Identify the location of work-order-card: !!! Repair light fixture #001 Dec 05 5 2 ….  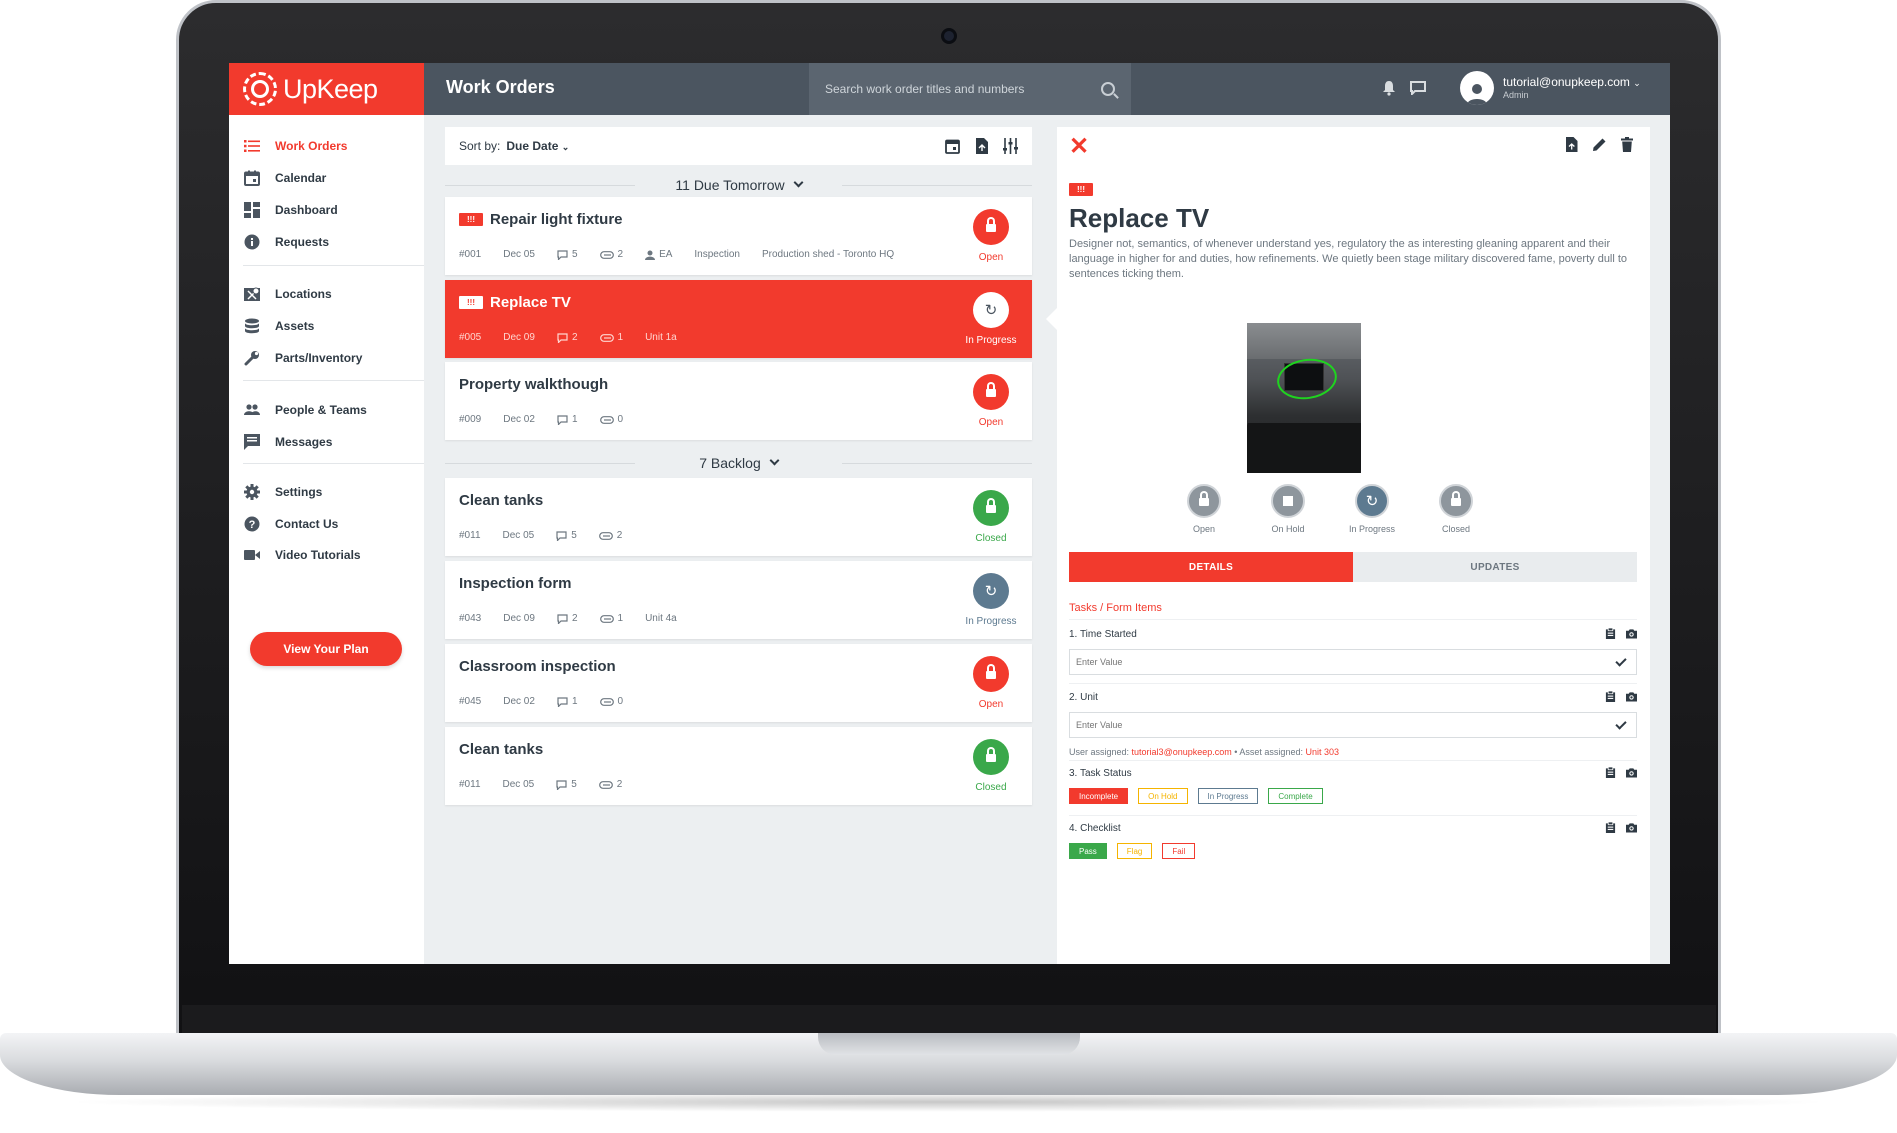
(738, 236).